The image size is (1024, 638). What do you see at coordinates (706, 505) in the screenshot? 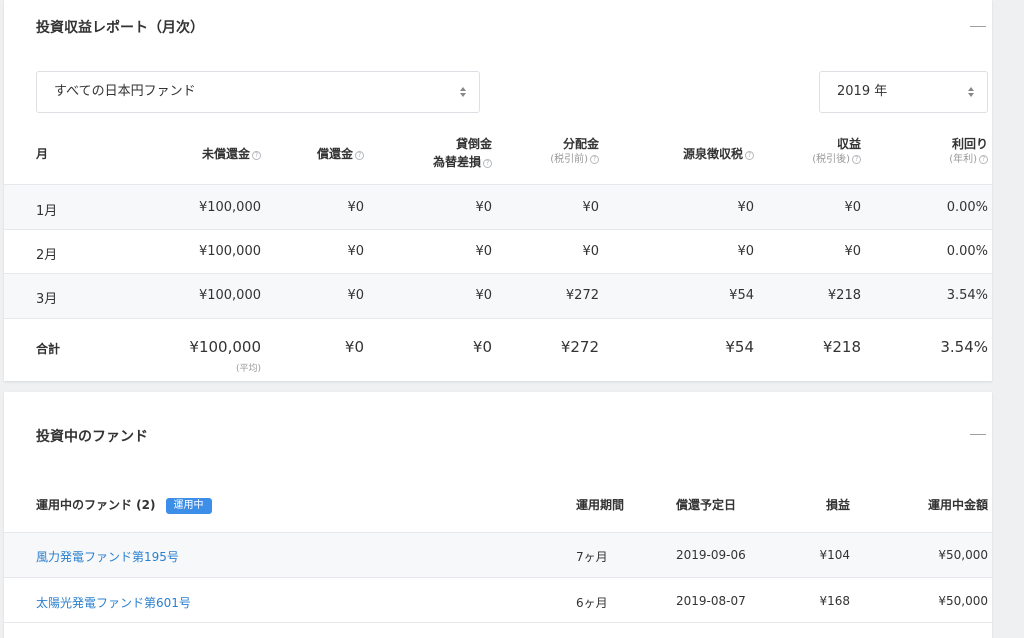
I see `col-redemption-date: 償還予定日` at bounding box center [706, 505].